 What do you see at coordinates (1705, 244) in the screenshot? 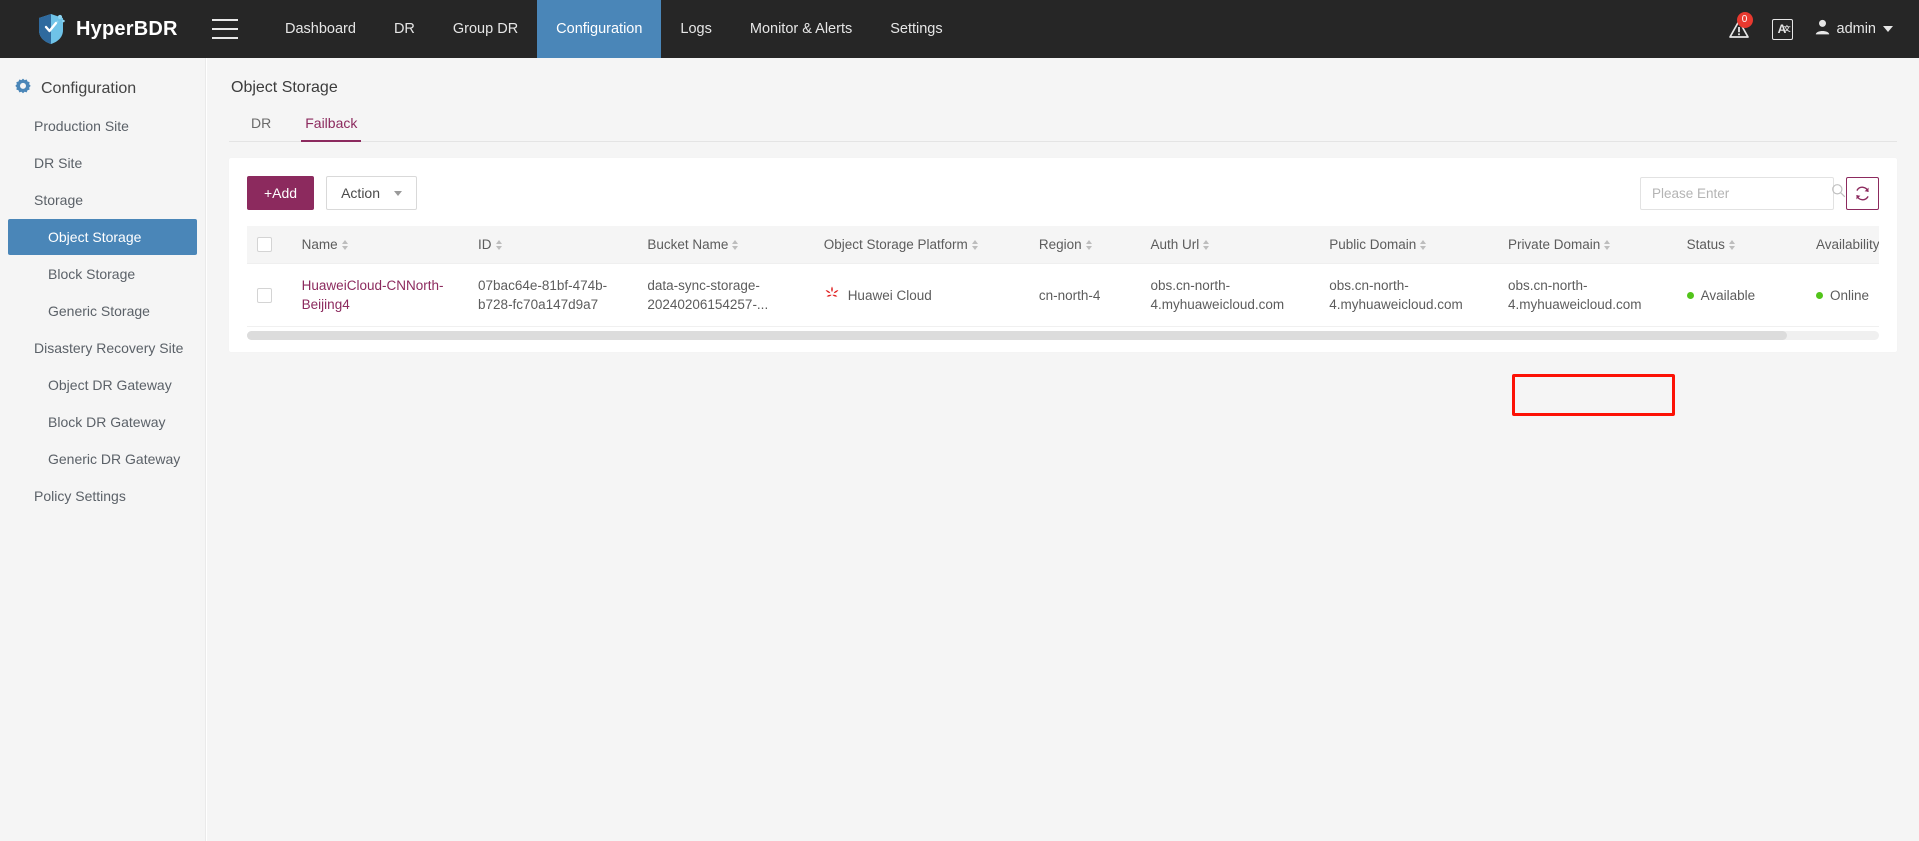
I see `col-status-label: Status` at bounding box center [1705, 244].